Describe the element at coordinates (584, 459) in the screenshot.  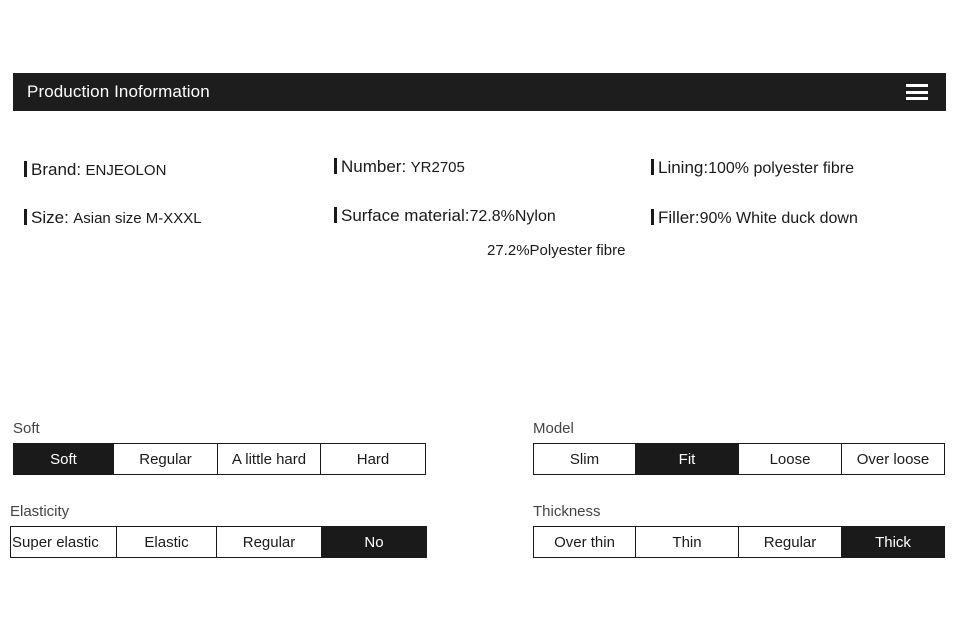
I see `option-model-0: Slim` at that location.